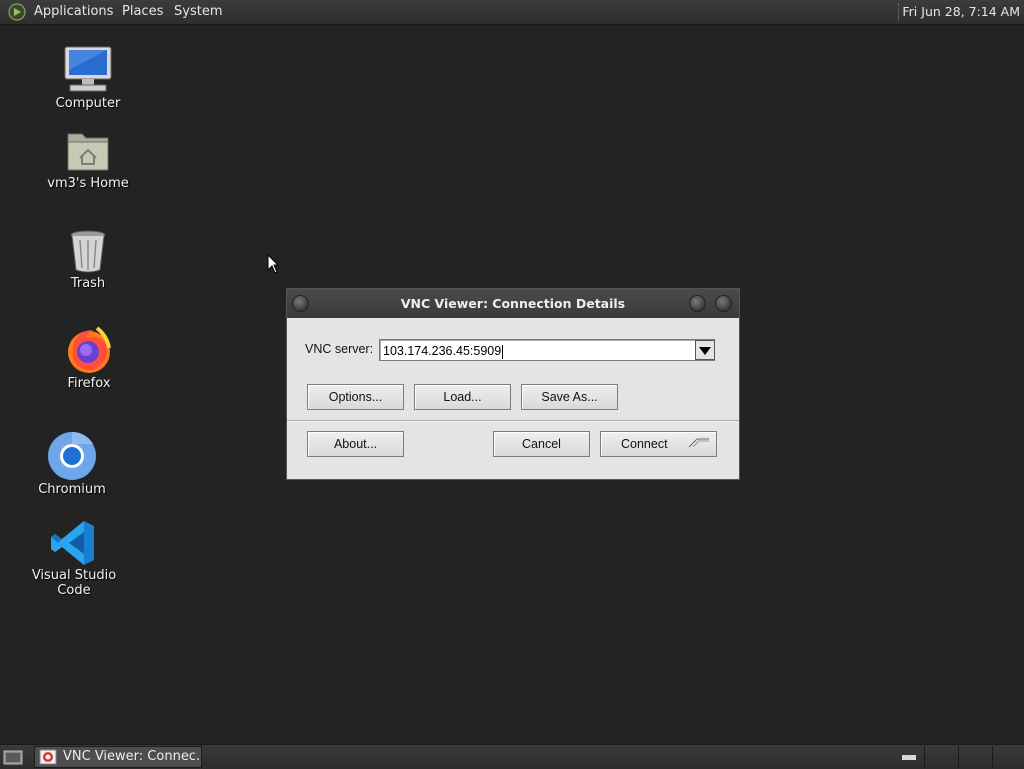 Image resolution: width=1024 pixels, height=769 pixels. I want to click on vnc-server-input: 103.174.236.45:5909, so click(547, 350).